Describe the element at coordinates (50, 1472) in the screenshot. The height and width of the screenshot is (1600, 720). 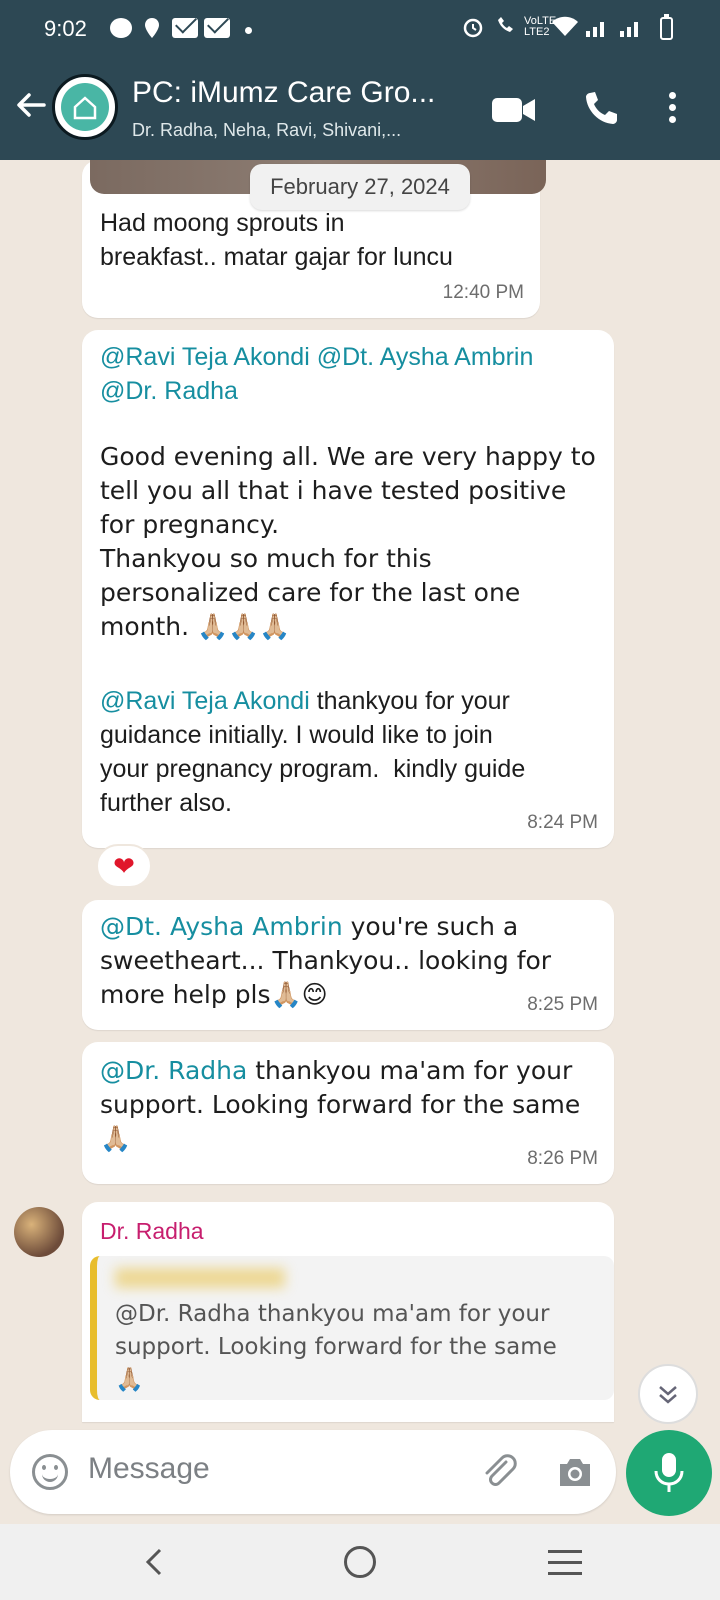
I see `emoji-icon` at that location.